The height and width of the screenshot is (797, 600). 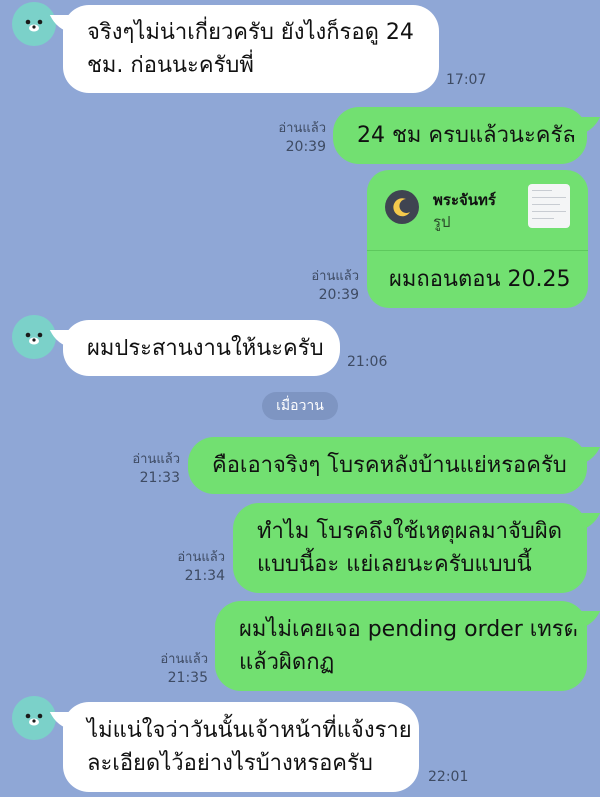 I want to click on message-meta: อ่านแล้ว 21:33, so click(x=156, y=469).